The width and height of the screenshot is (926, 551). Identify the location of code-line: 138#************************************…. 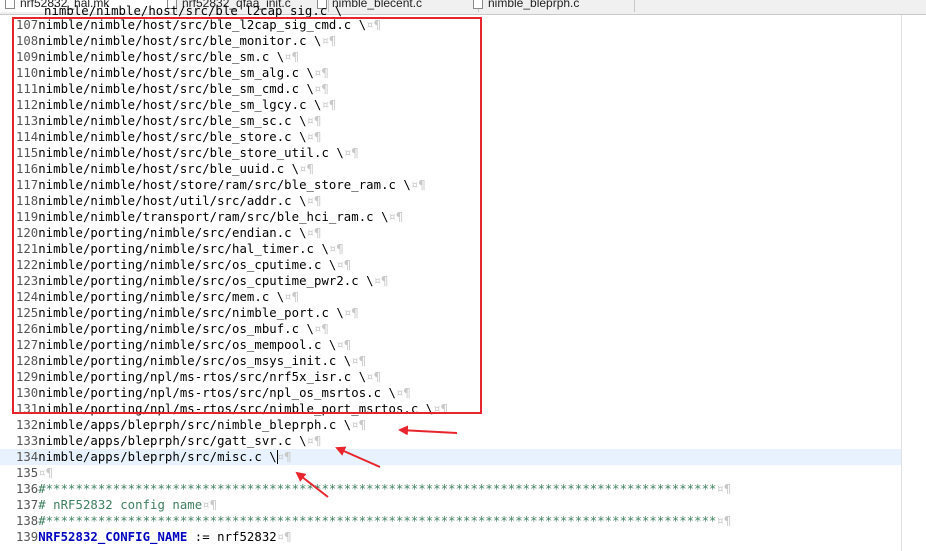
(373, 521).